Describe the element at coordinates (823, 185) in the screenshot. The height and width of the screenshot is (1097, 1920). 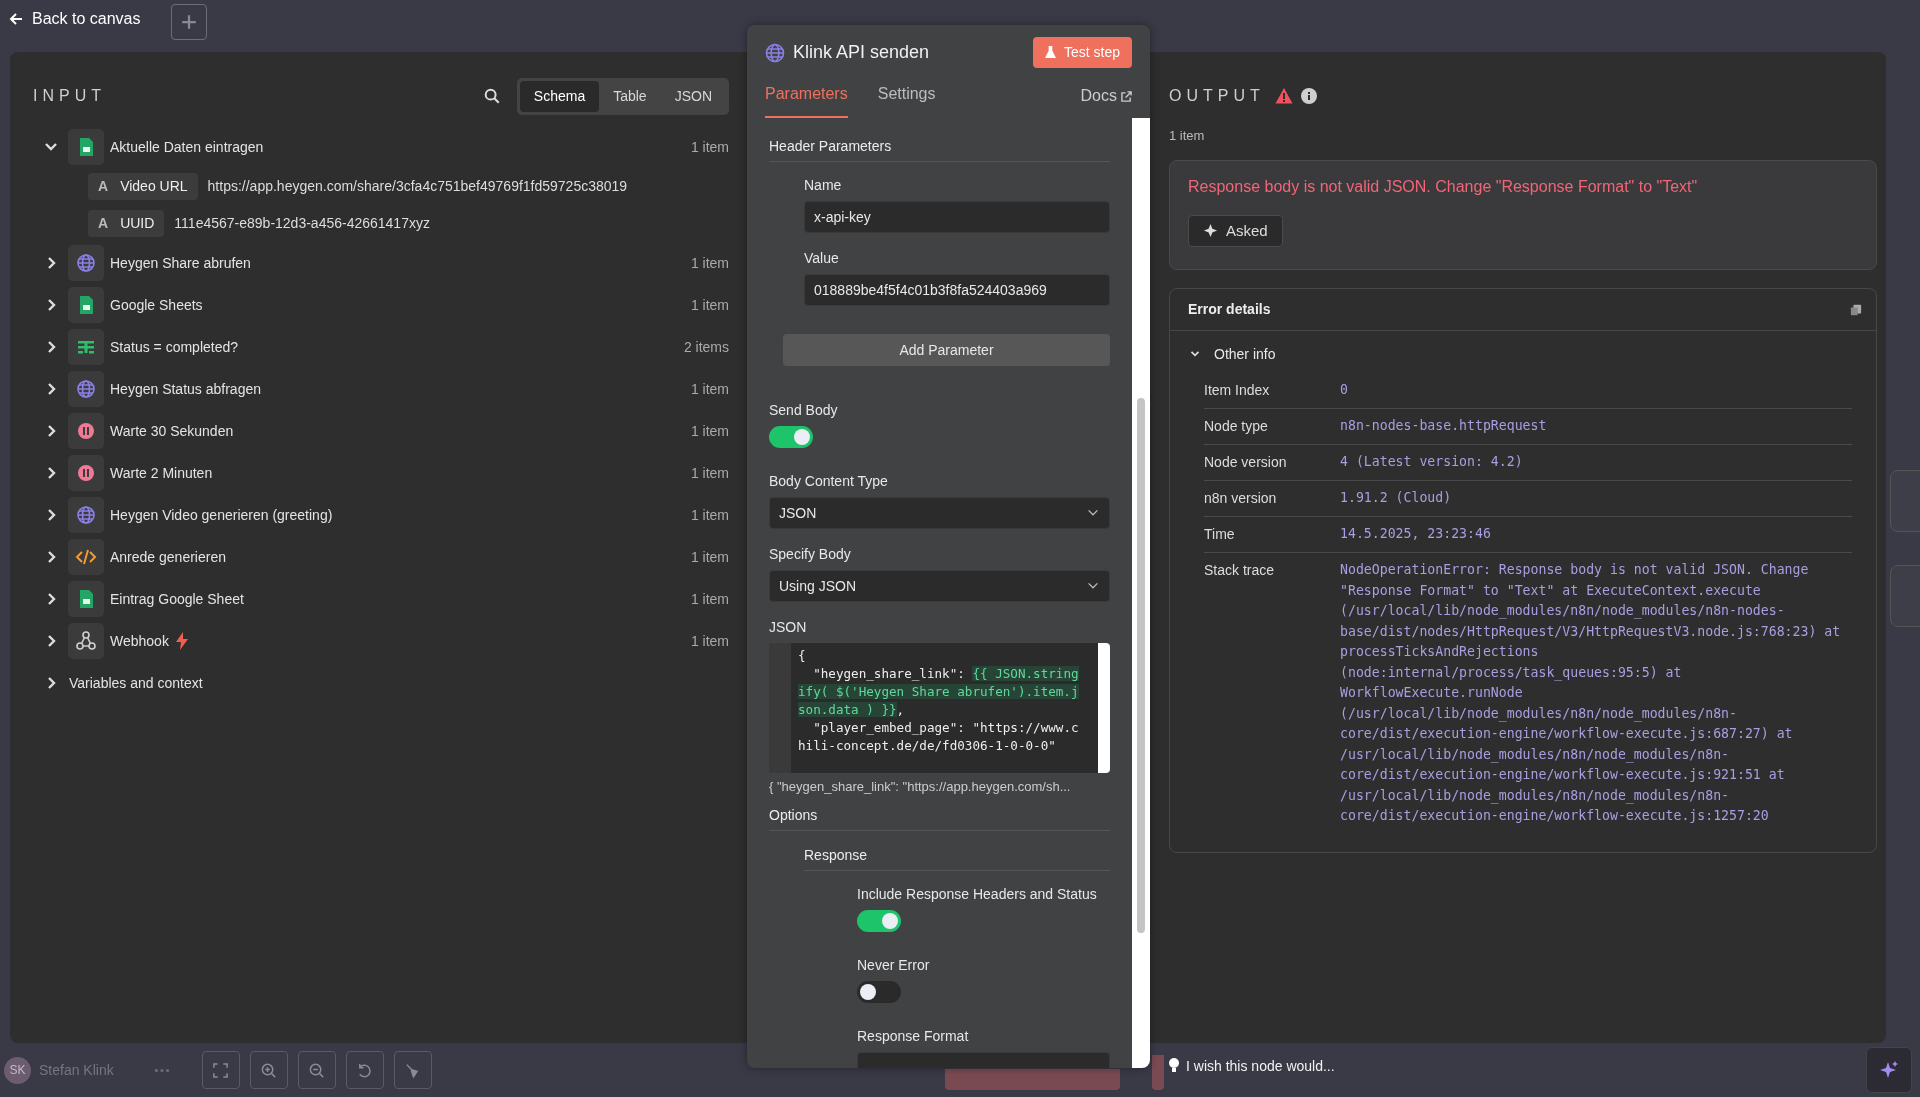
I see `field-label: Name` at that location.